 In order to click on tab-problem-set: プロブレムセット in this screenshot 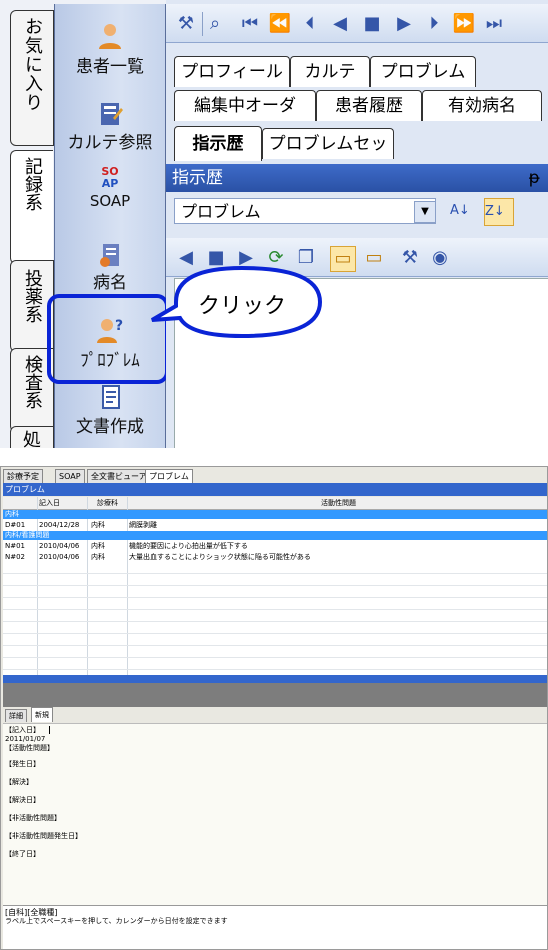, I will do `click(328, 156)`.